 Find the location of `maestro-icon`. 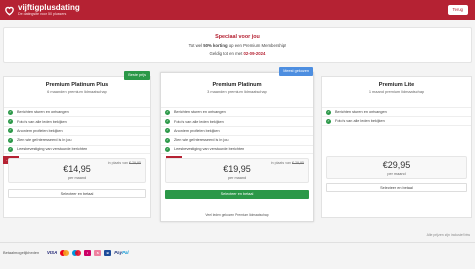

maestro-icon is located at coordinates (77, 252).